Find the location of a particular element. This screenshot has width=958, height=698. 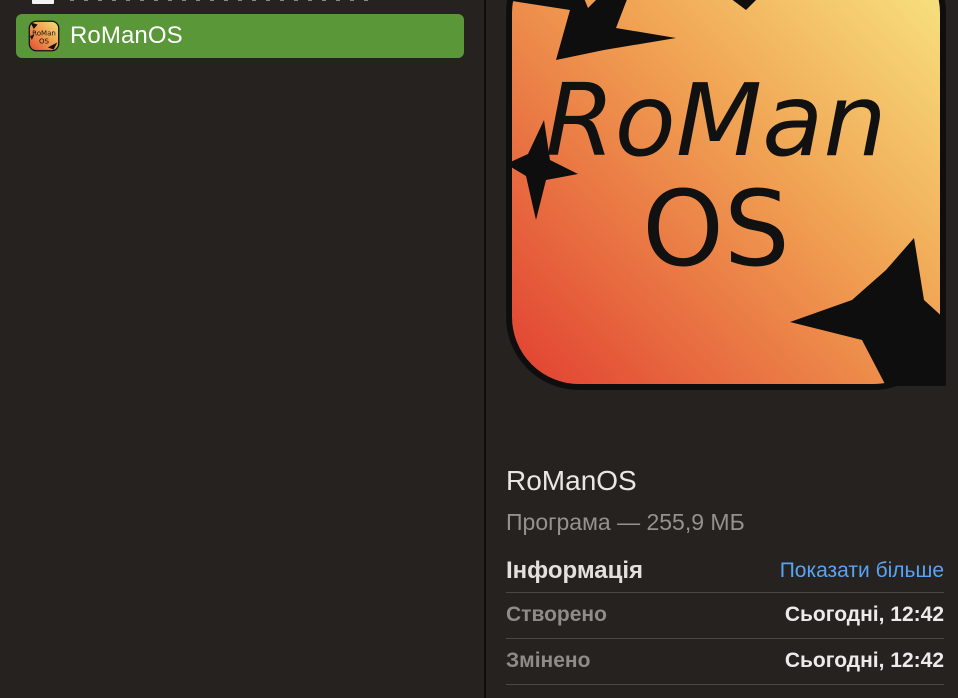

info-key: Змінено is located at coordinates (548, 660).